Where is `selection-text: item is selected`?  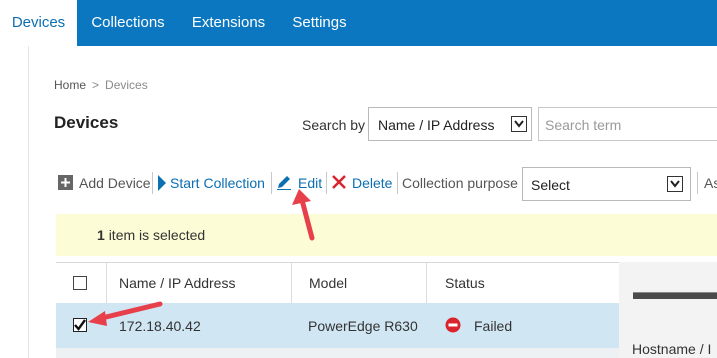
selection-text: item is selected is located at coordinates (157, 235).